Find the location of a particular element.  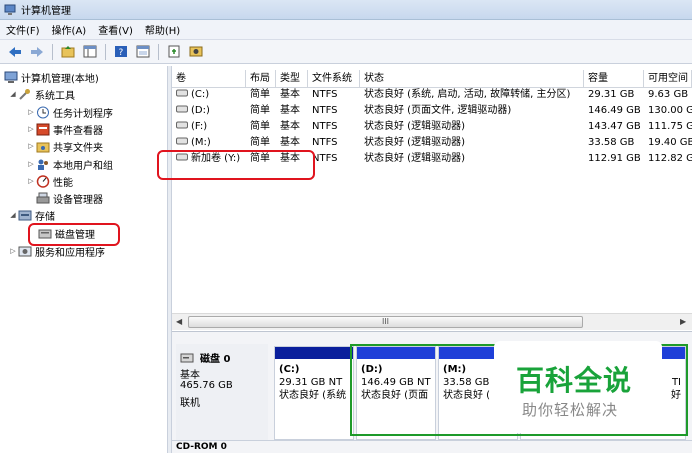

column-header-status: 状态 is located at coordinates (472, 79).